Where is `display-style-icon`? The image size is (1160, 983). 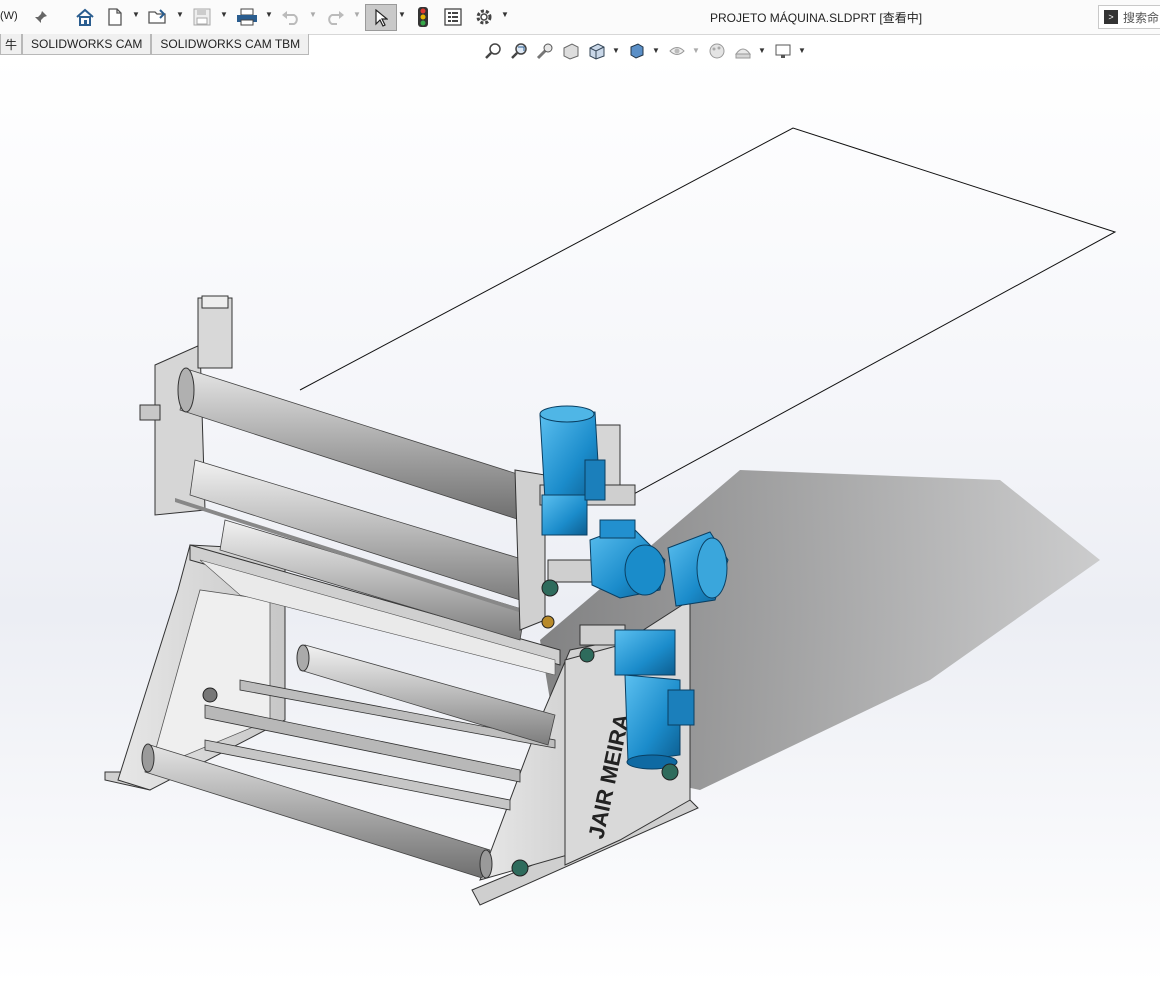
display-style-icon is located at coordinates (637, 51).